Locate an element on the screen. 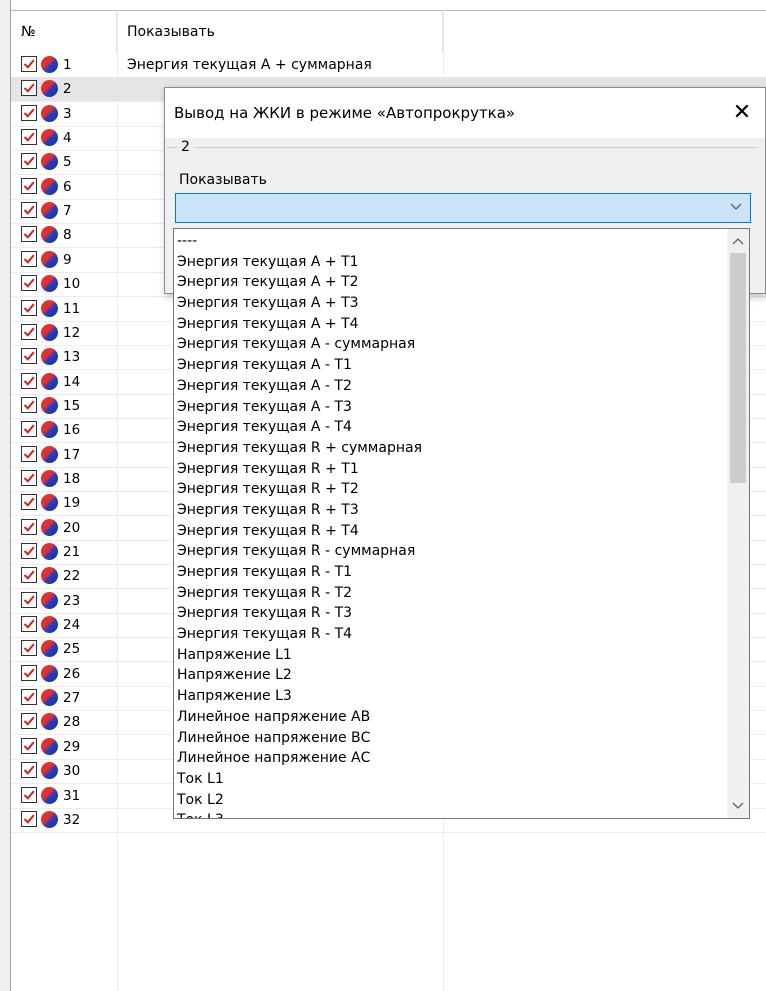 This screenshot has width=766, height=991. row-number: 13 is located at coordinates (72, 357).